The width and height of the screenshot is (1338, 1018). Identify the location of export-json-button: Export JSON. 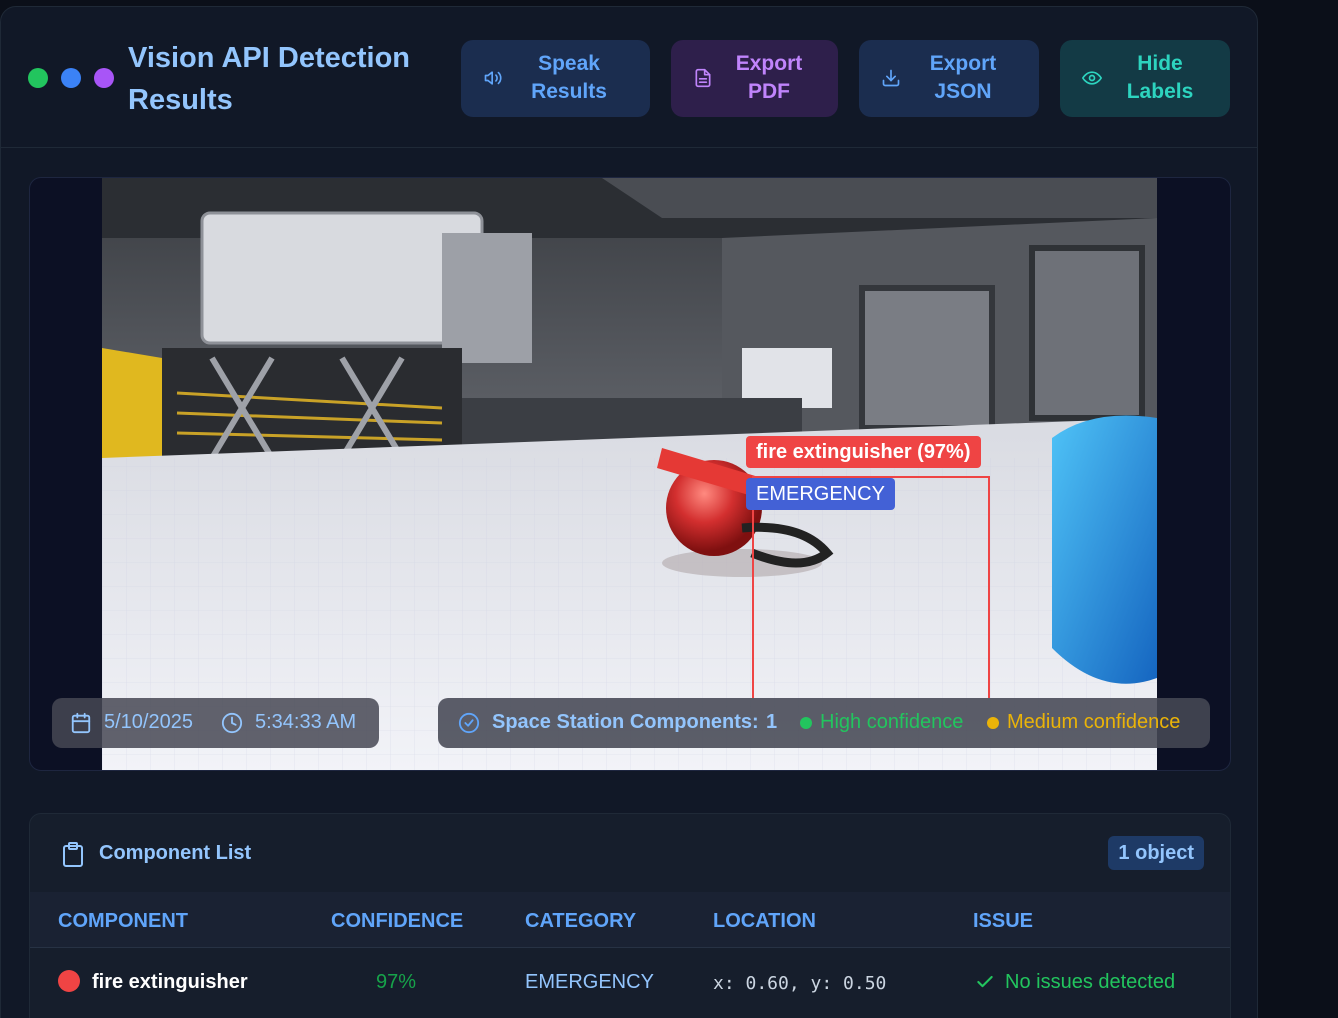
(949, 78).